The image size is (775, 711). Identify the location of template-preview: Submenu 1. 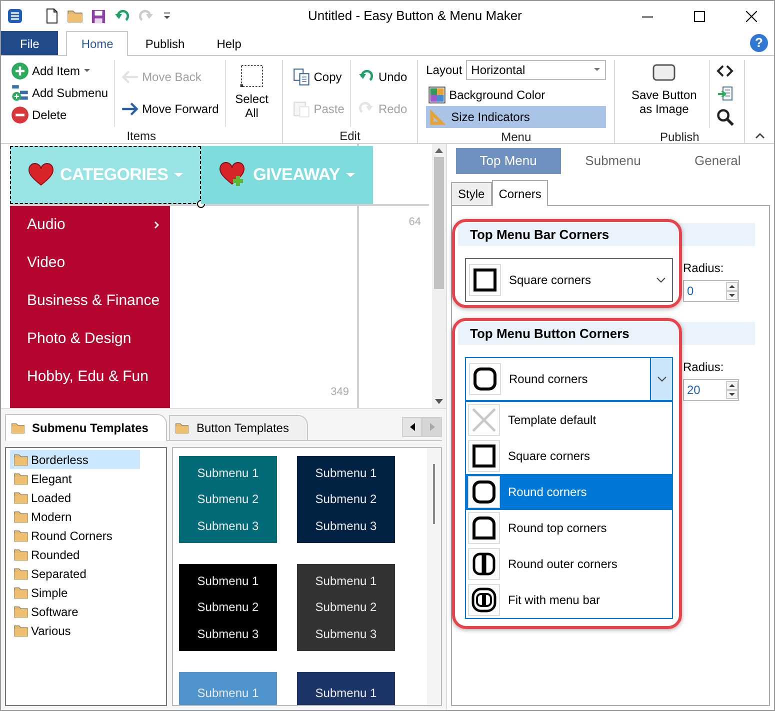
(346, 688).